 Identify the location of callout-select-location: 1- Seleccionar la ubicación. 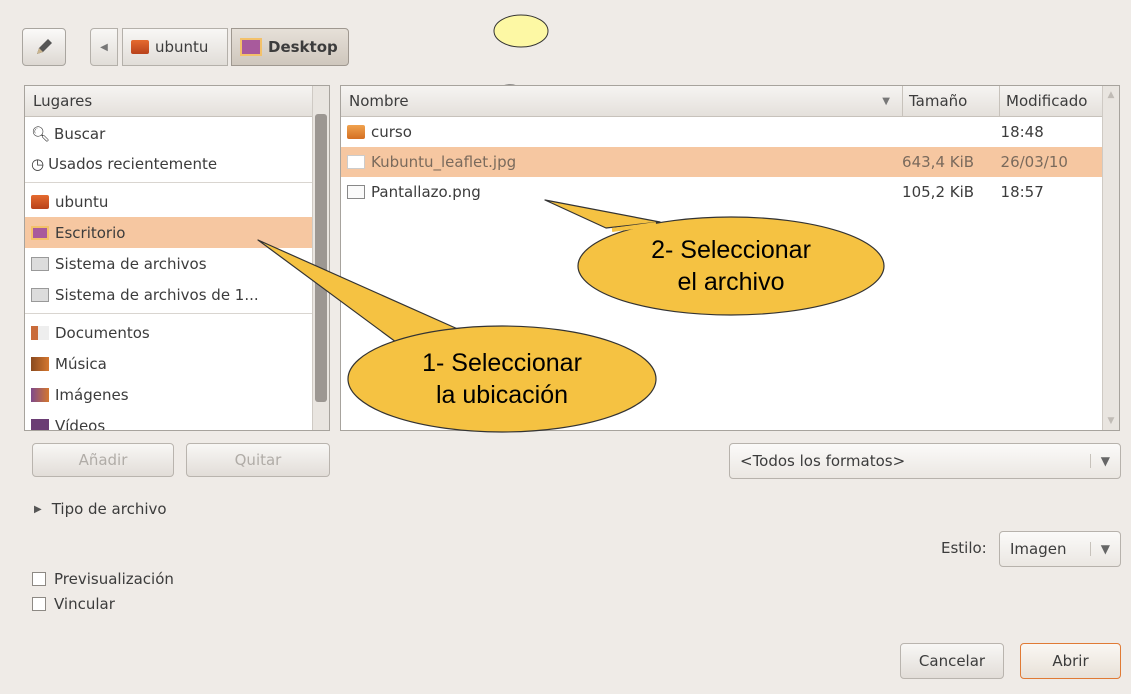
(502, 379).